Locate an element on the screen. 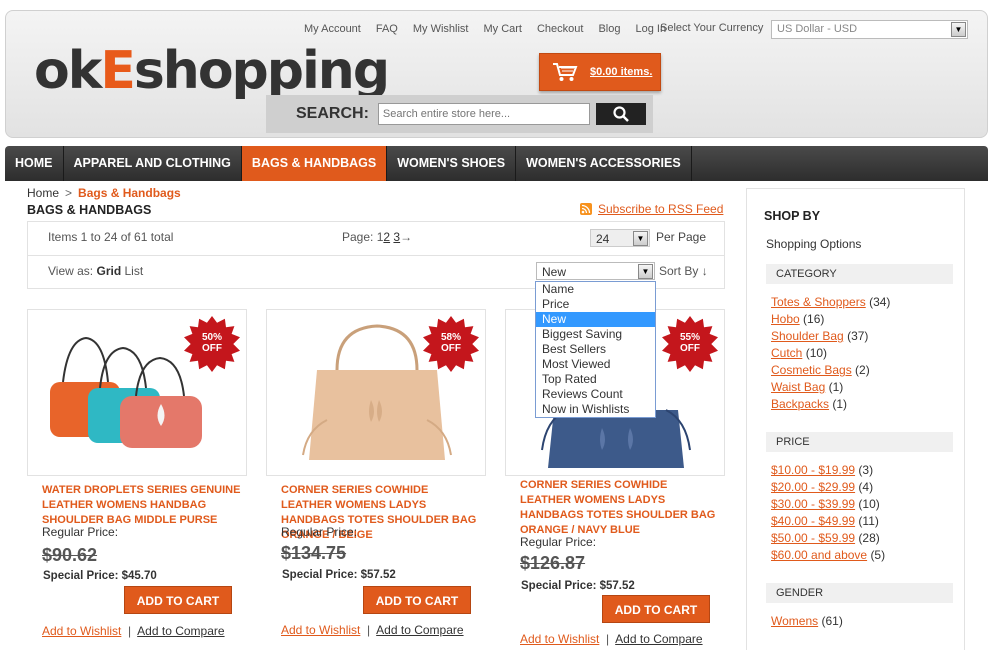 The width and height of the screenshot is (1000, 650). price-link: $30.00 - $39.99 is located at coordinates (813, 504).